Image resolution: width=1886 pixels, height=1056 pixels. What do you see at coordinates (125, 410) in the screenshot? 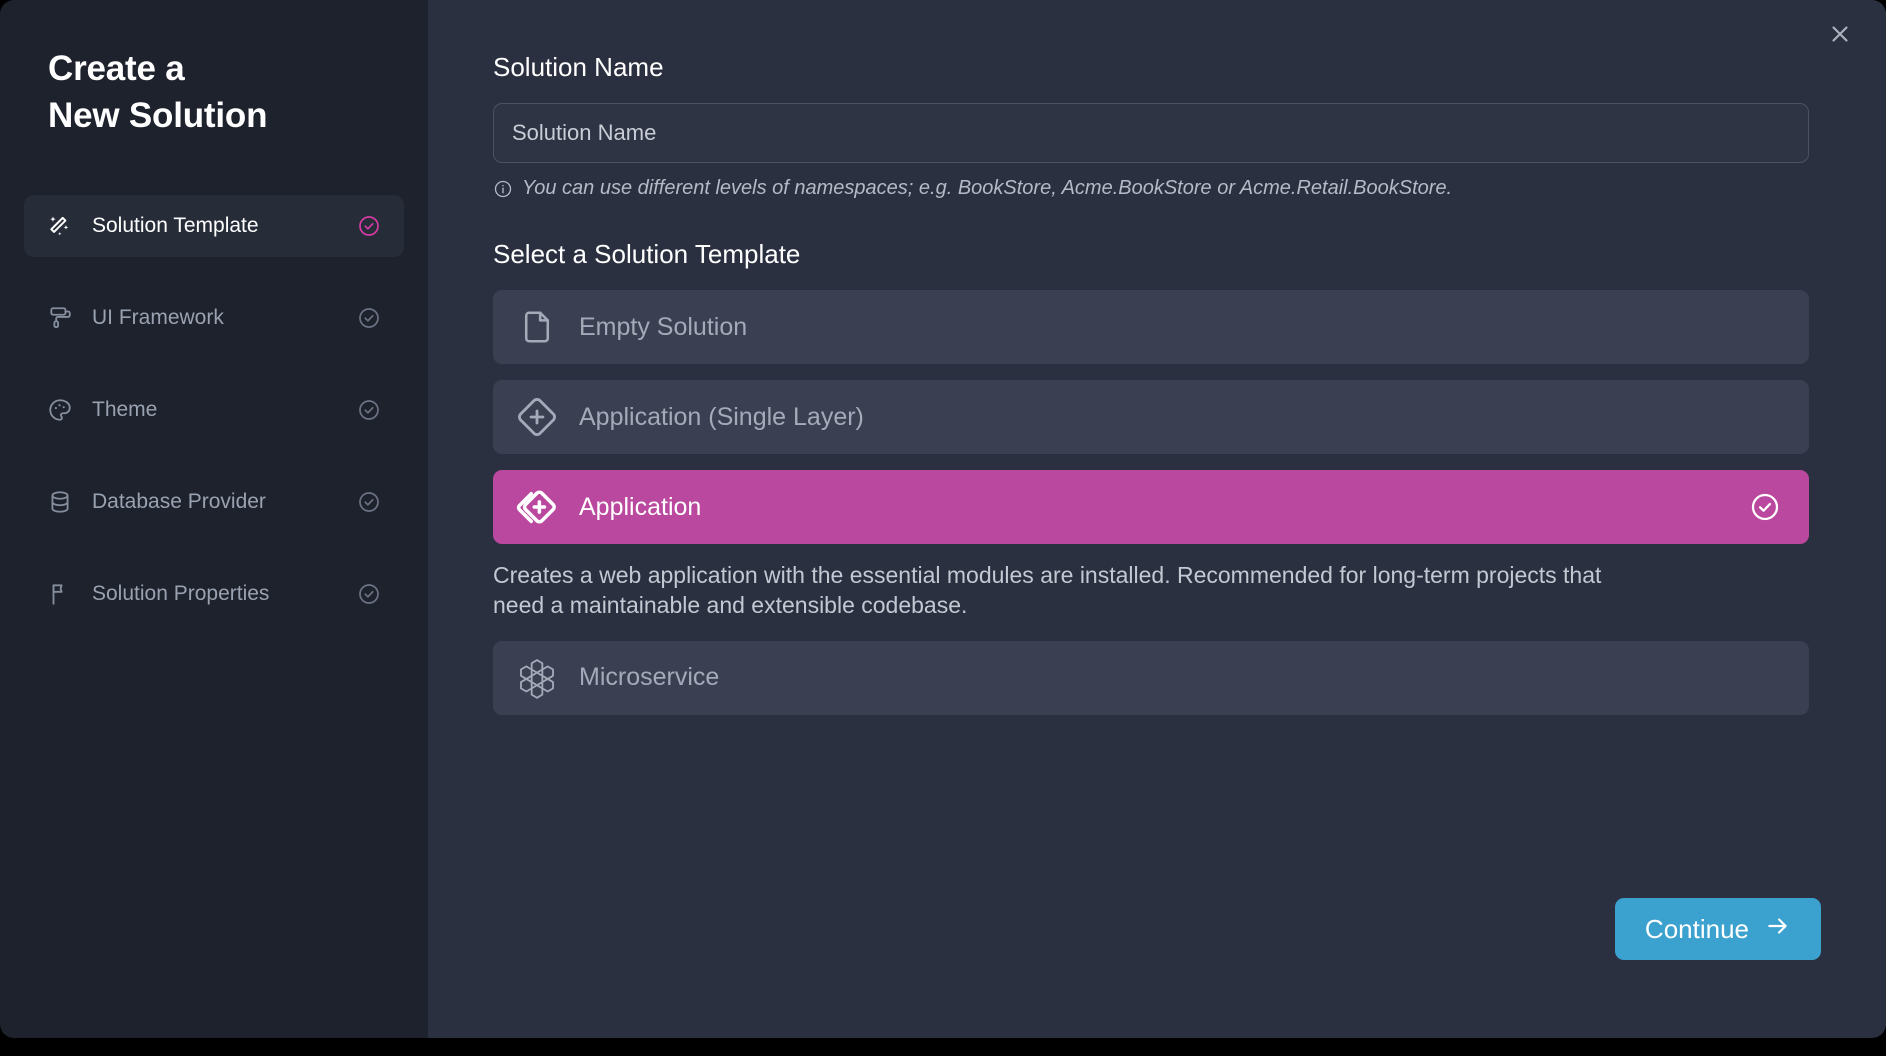
I see `sidebar-item-label: Theme` at bounding box center [125, 410].